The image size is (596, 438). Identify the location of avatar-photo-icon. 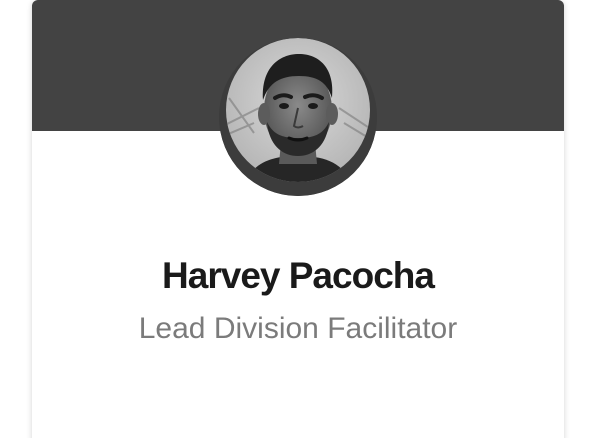
(298, 117).